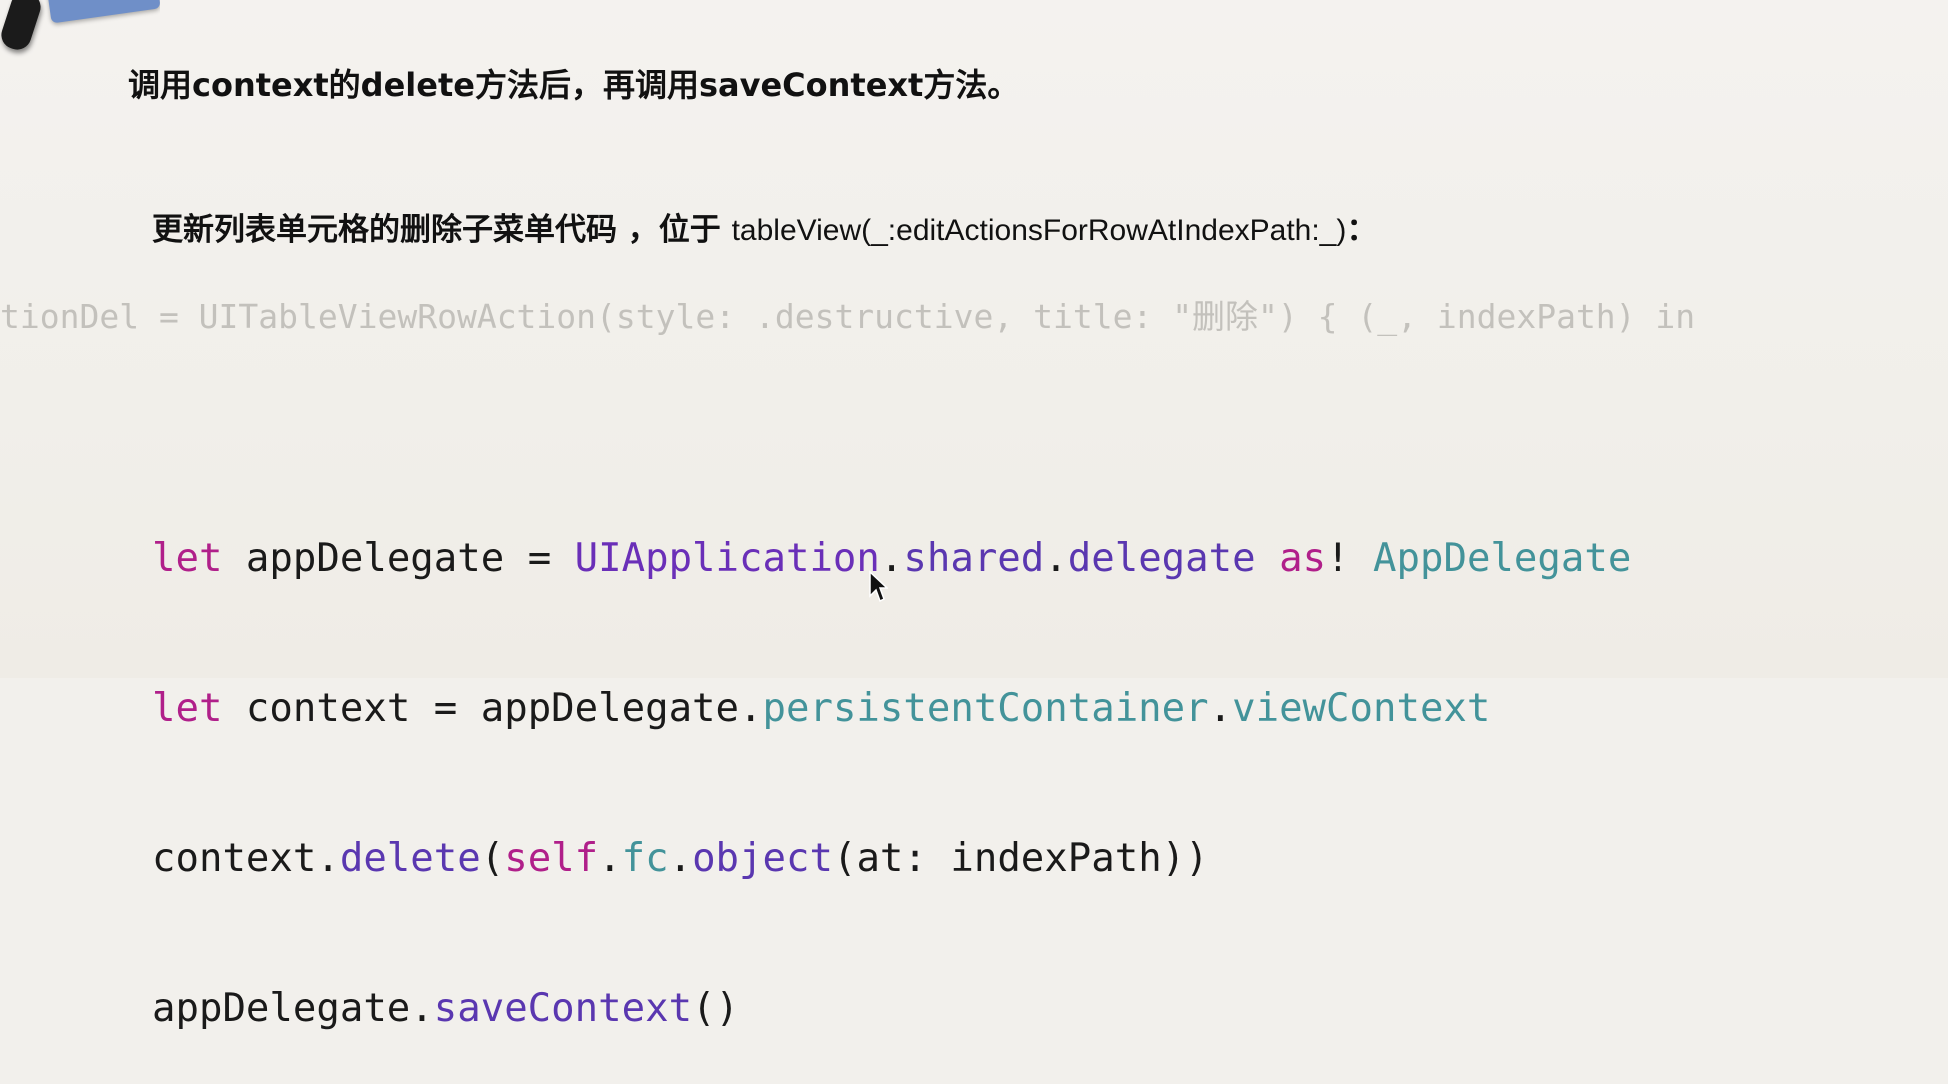 This screenshot has height=1084, width=1948. I want to click on code-line-4: appDelegate.saveContext(), so click(891, 1009).